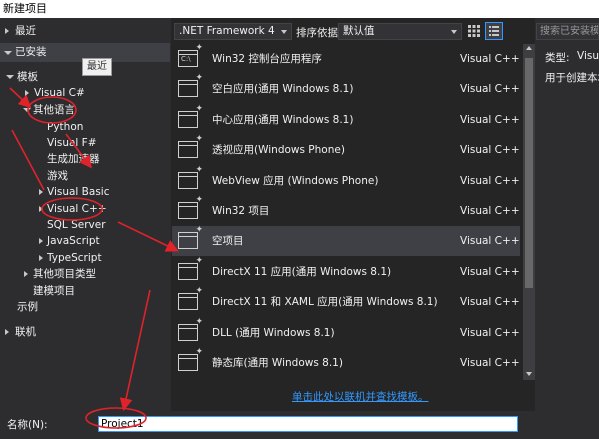  I want to click on template-name: DirectX 11 应用(通用 Windows 8.1), so click(302, 271).